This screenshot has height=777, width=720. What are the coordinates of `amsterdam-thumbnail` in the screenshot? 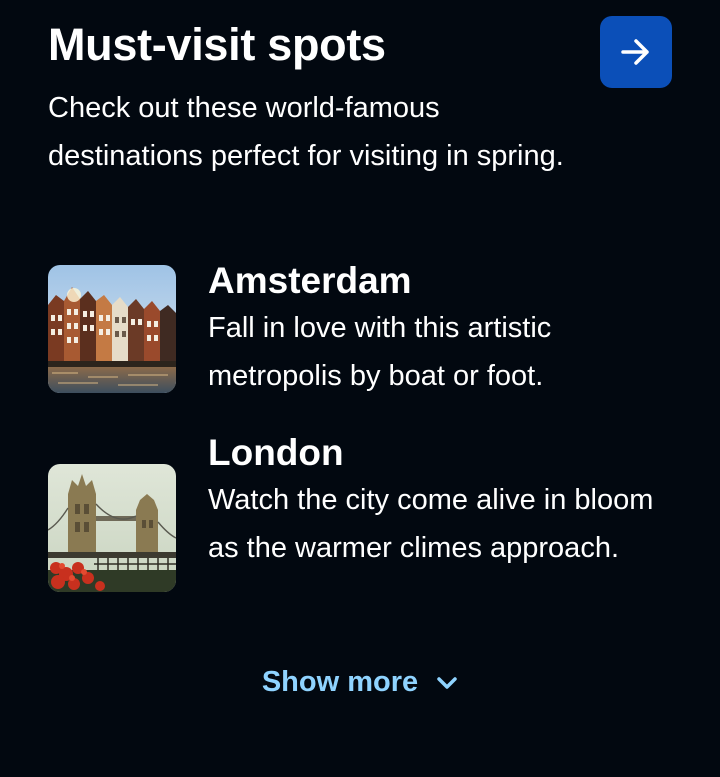 It's located at (112, 329).